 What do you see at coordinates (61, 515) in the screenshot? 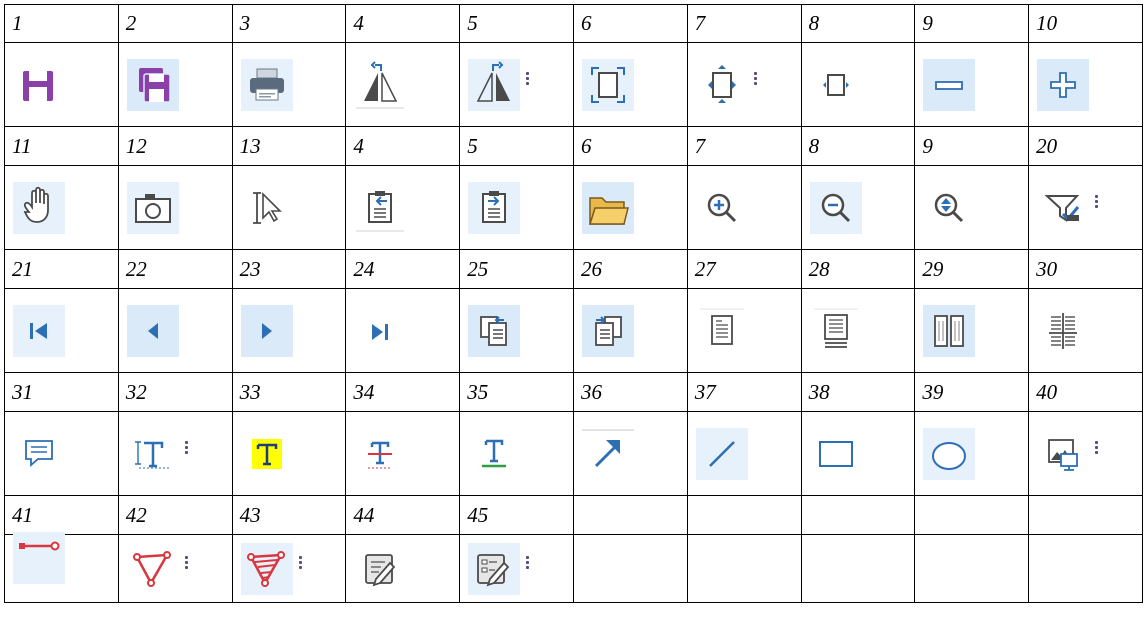
I see `cell-number: 41` at bounding box center [61, 515].